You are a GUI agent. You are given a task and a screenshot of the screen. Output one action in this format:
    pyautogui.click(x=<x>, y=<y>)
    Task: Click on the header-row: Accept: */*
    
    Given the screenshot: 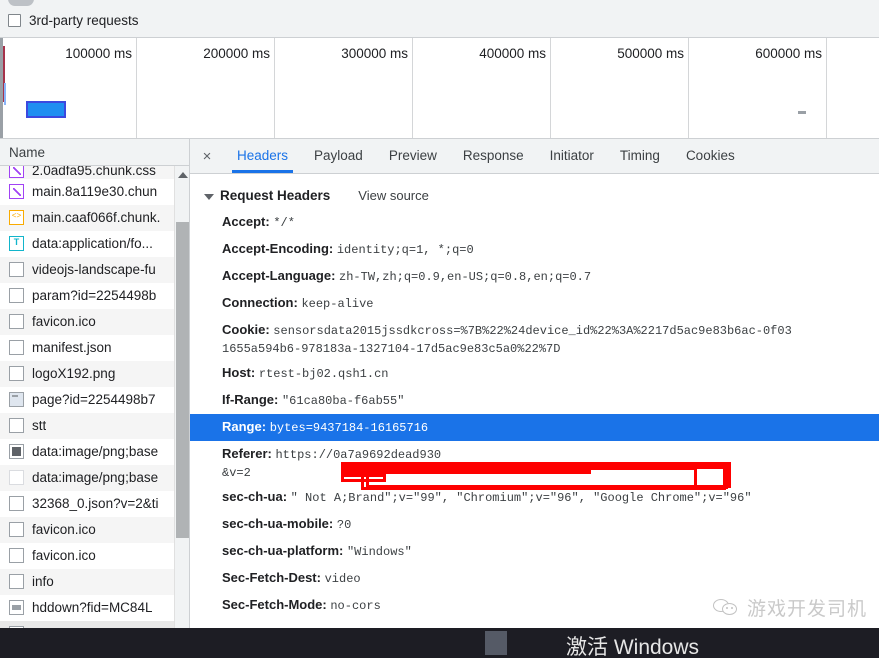 What is the action you would take?
    pyautogui.click(x=534, y=222)
    